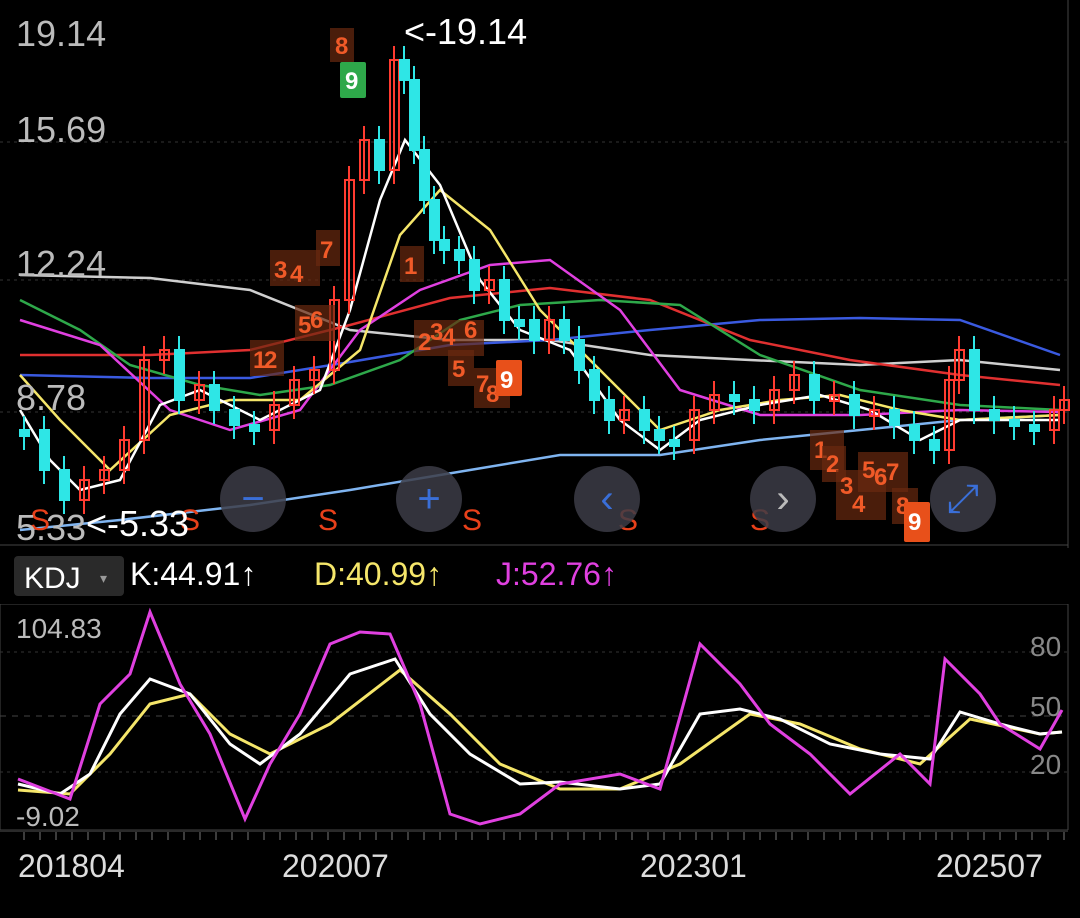 This screenshot has height=918, width=1080. What do you see at coordinates (61, 263) in the screenshot?
I see `y-label: 12.24` at bounding box center [61, 263].